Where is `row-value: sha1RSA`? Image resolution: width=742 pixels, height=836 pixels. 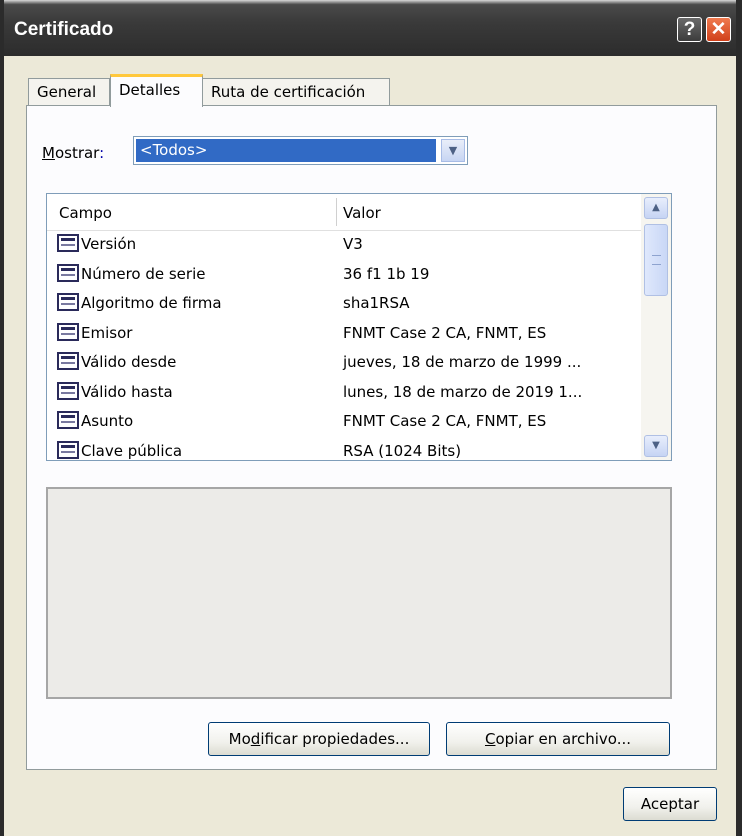 row-value: sha1RSA is located at coordinates (376, 303).